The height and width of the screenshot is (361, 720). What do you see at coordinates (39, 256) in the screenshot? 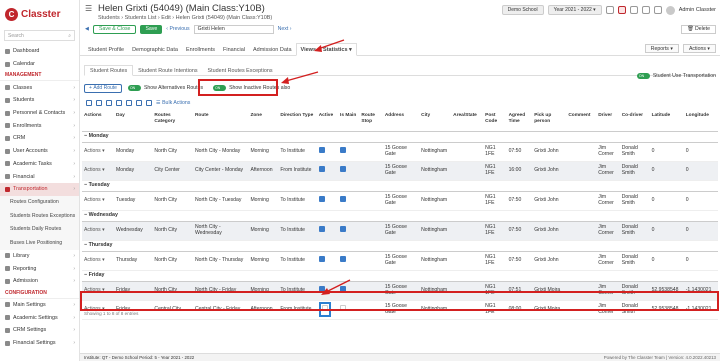
I see `sidebar-item-library: Library ›` at bounding box center [39, 256].